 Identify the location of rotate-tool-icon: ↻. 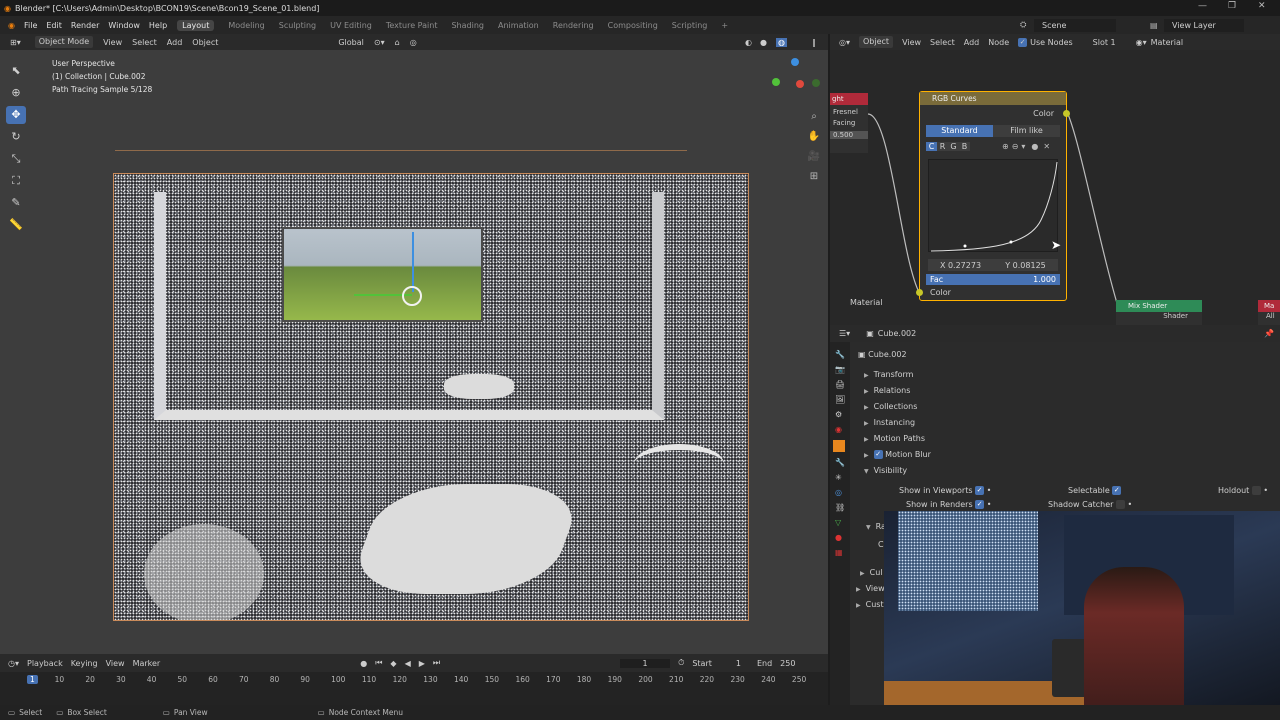
(16, 137).